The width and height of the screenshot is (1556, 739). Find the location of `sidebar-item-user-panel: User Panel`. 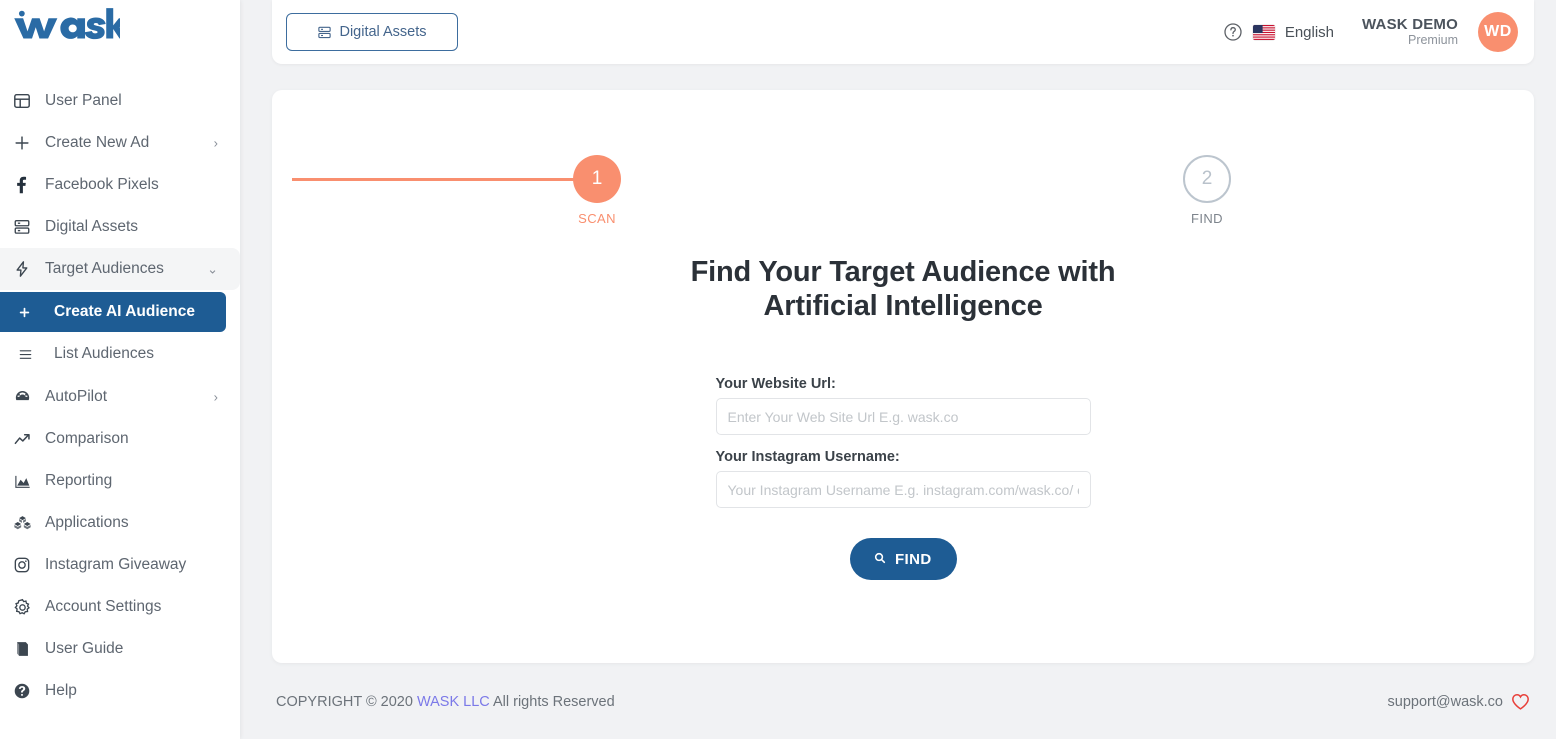

sidebar-item-user-panel: User Panel is located at coordinates (120, 101).